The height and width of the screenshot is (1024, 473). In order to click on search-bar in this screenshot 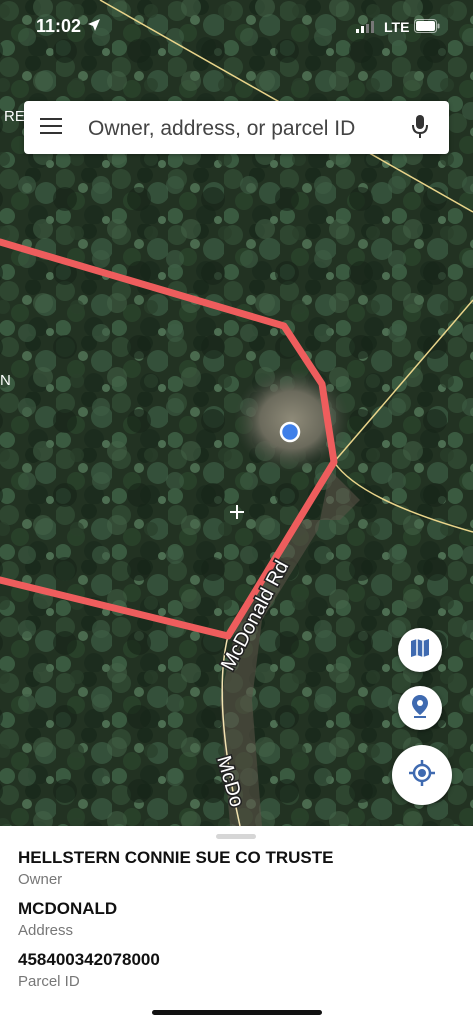, I will do `click(236, 127)`.